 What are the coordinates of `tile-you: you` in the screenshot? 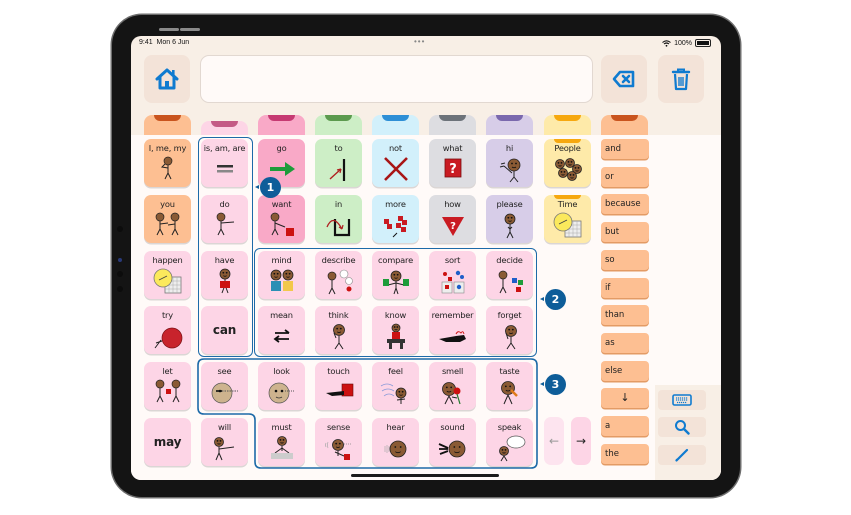 It's located at (167, 219).